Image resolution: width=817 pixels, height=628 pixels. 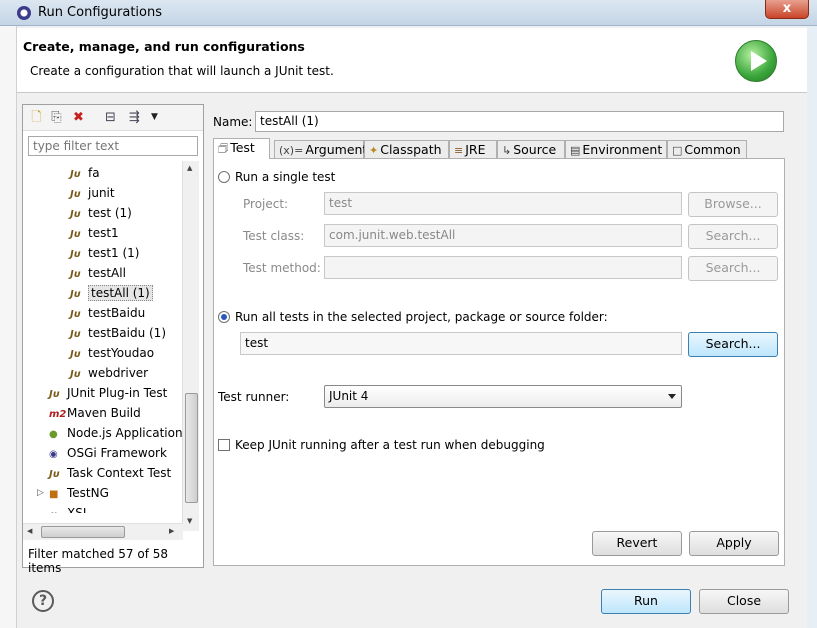 I want to click on tree-item-label: junit, so click(x=101, y=193).